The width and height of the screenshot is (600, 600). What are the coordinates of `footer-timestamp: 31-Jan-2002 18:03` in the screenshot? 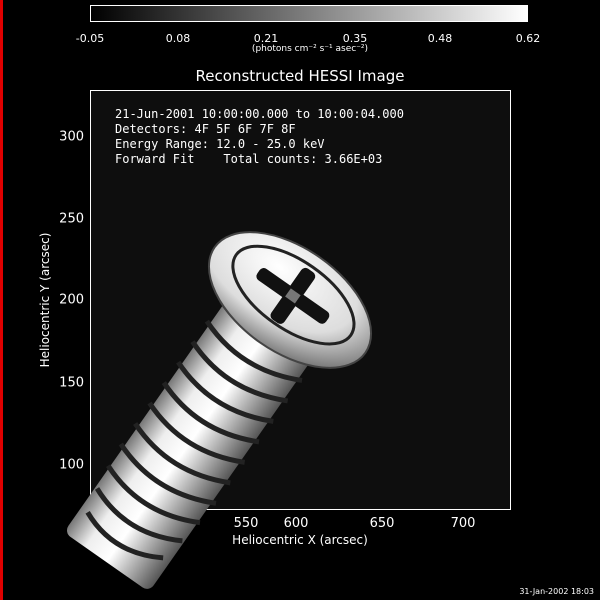 It's located at (556, 591).